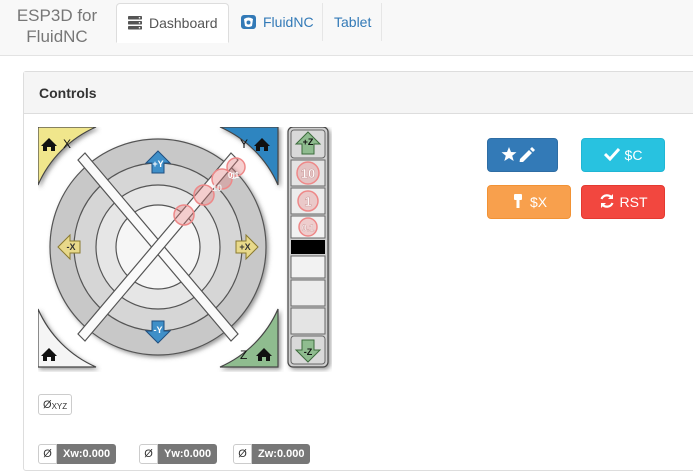 The height and width of the screenshot is (471, 693). I want to click on z-step-1-label: 1, so click(307, 201).